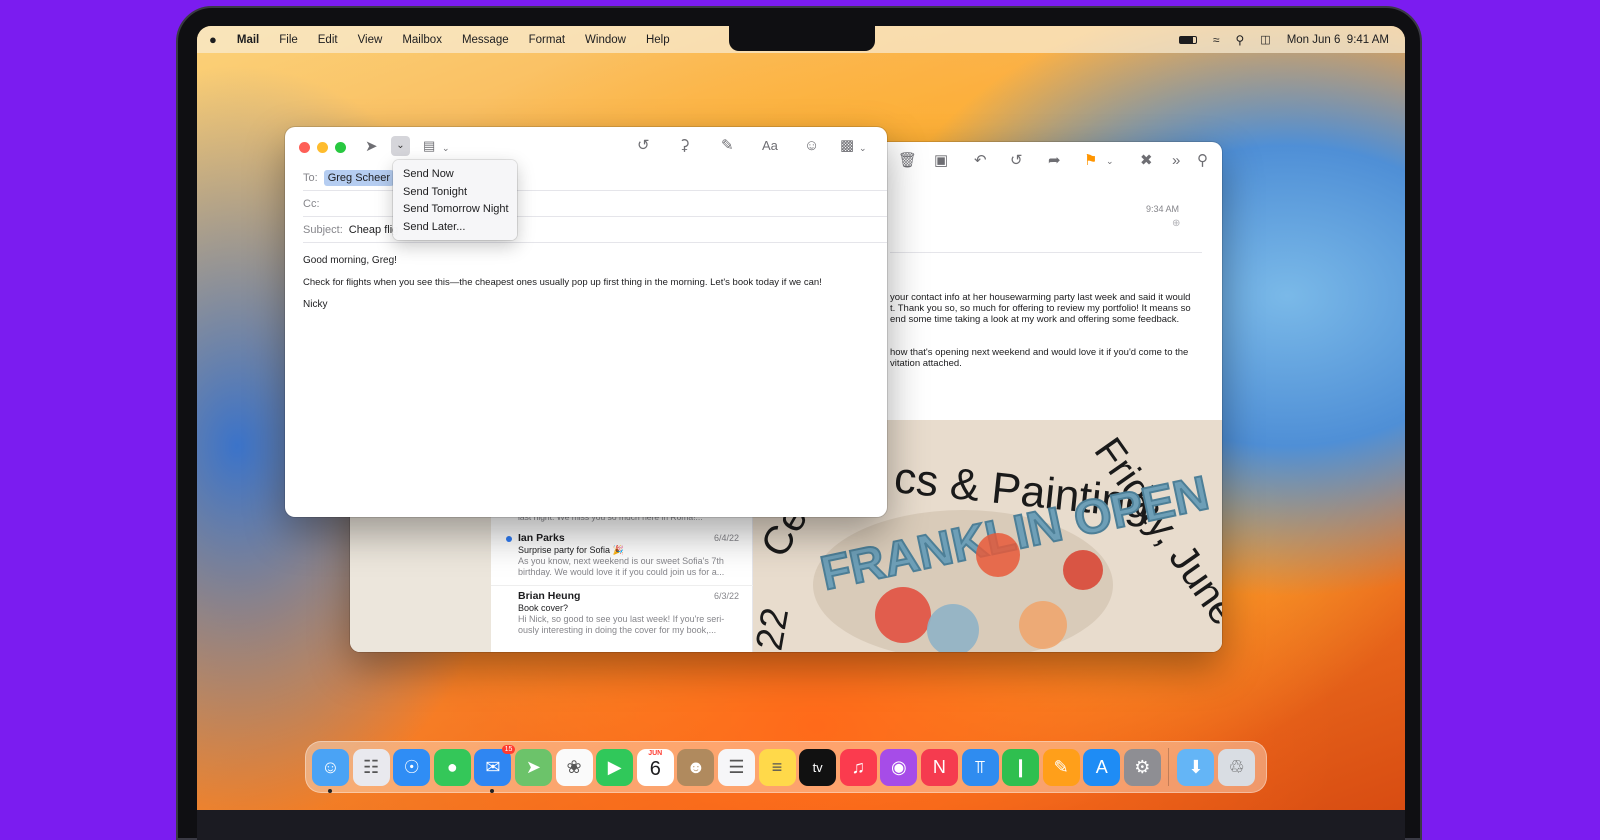  I want to click on tv-icon: tv, so click(818, 767).